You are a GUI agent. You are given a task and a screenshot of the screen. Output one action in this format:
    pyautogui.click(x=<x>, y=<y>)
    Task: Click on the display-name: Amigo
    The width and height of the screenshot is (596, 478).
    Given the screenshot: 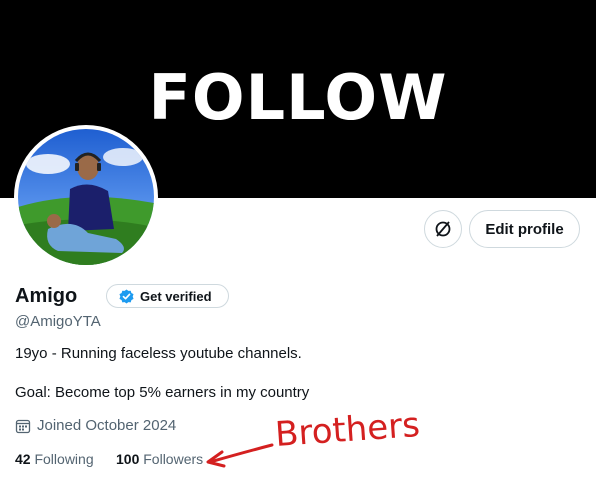 What is the action you would take?
    pyautogui.click(x=46, y=296)
    